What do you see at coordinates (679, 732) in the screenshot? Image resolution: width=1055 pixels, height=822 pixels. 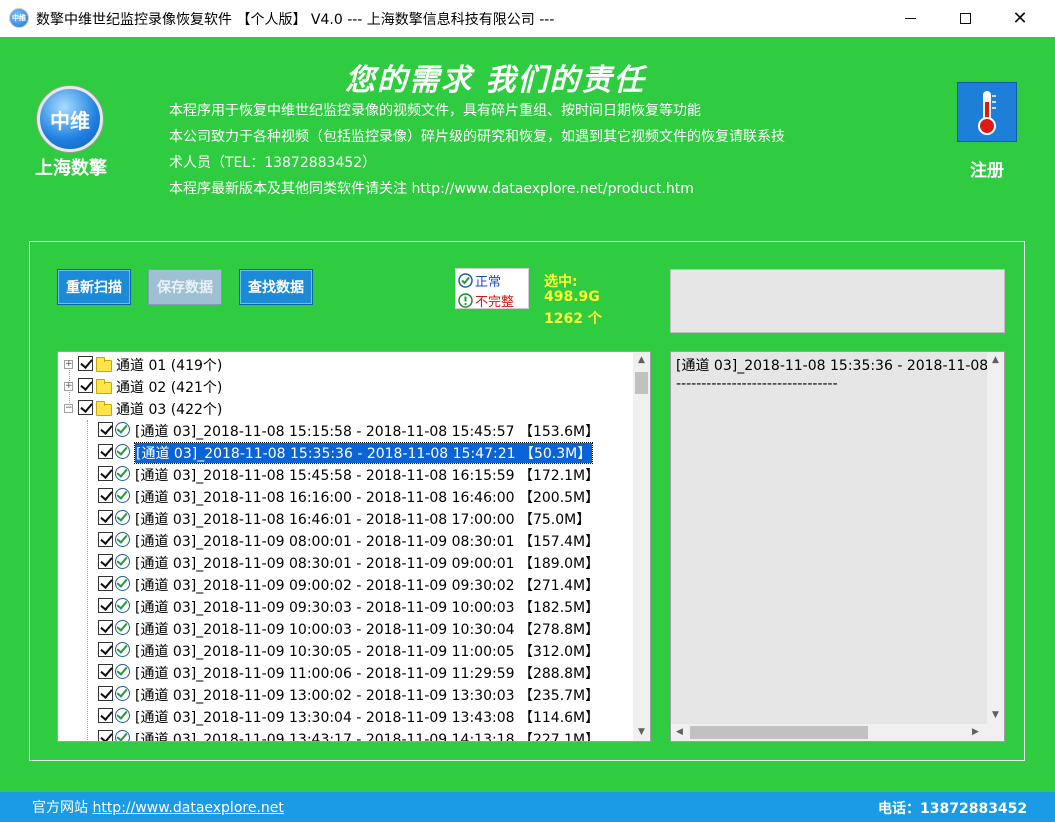 I see `scroll-left-icon: ◀` at bounding box center [679, 732].